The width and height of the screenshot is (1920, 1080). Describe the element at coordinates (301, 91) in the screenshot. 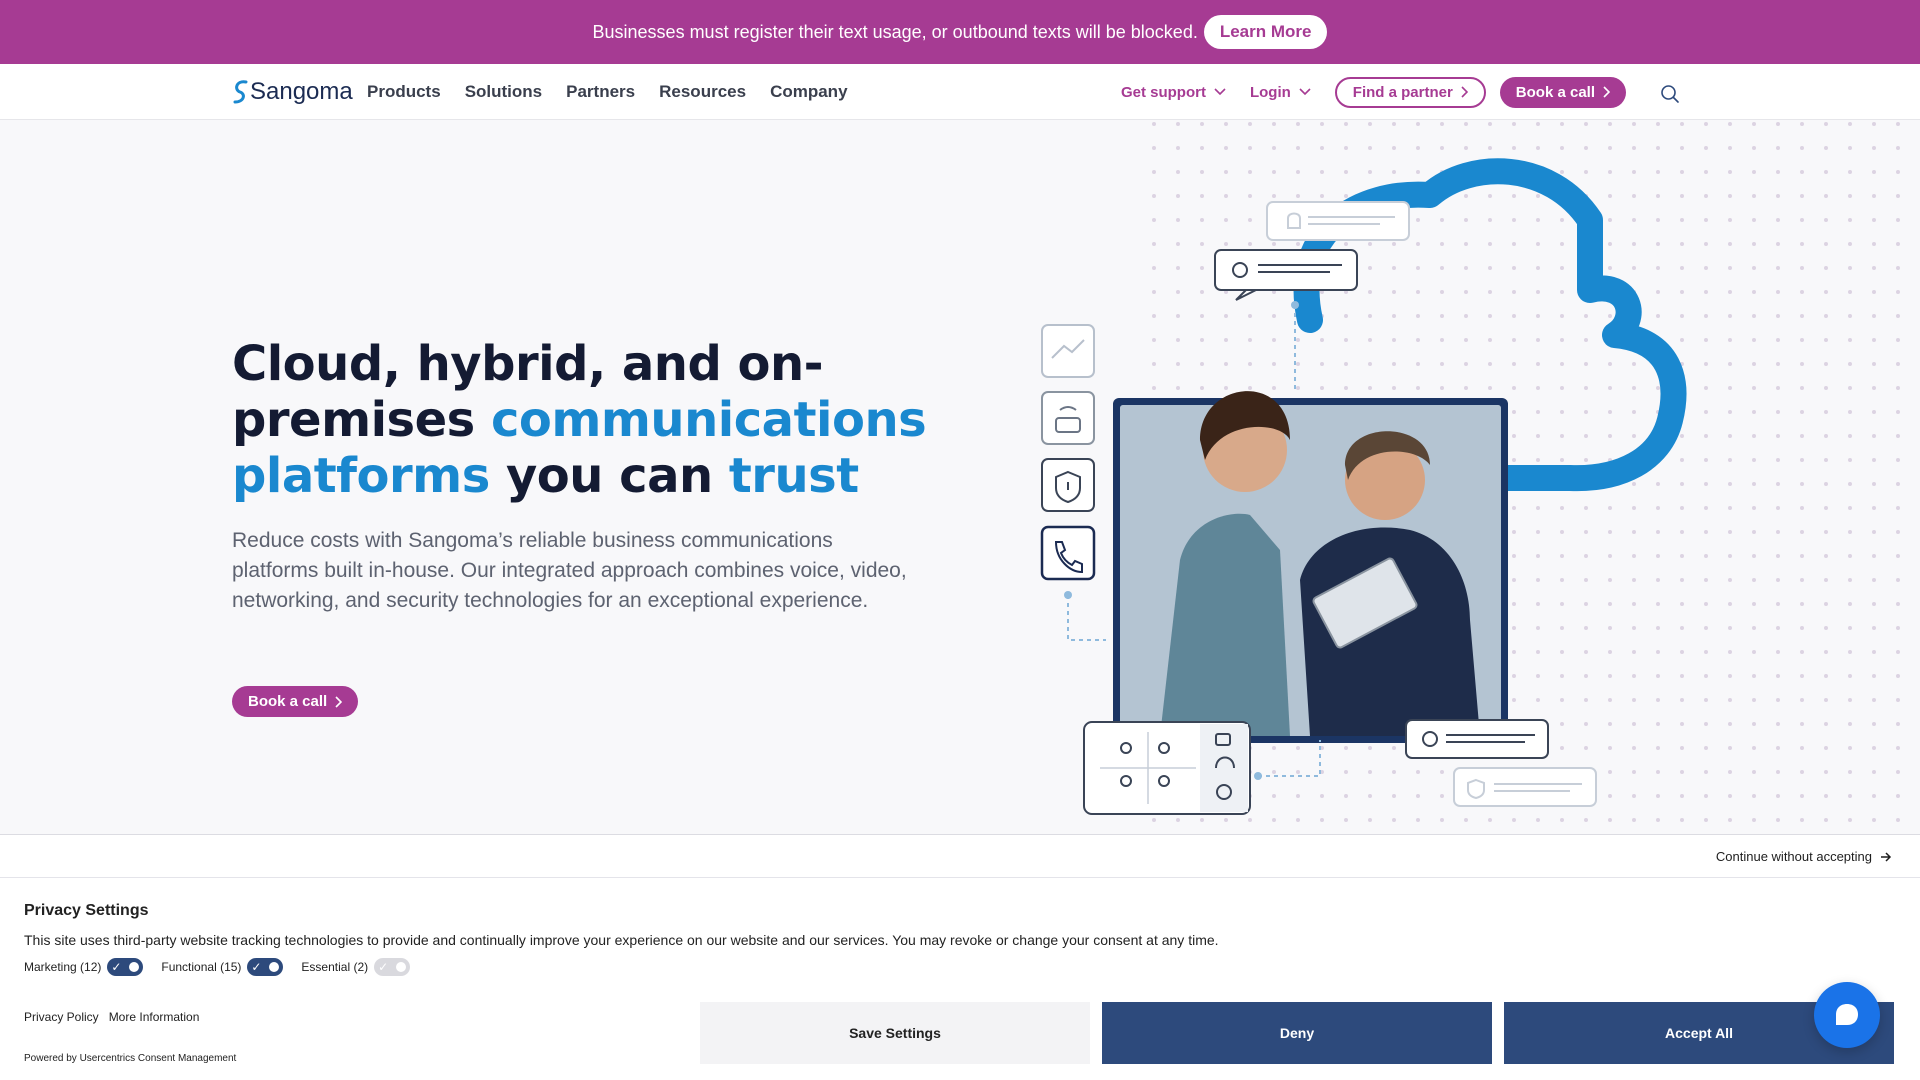

I see `logo-text: Sangoma` at that location.